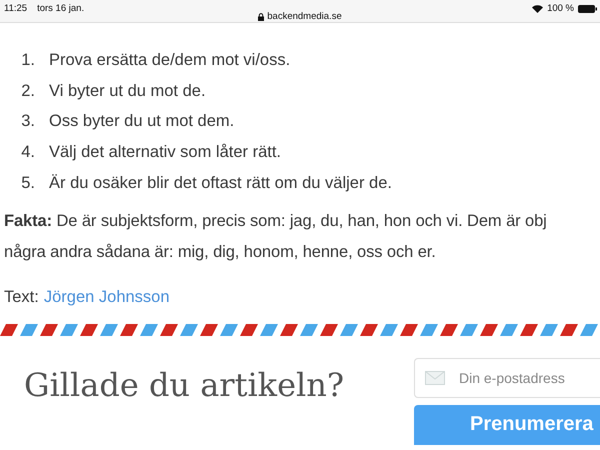 This screenshot has height=450, width=600. Describe the element at coordinates (184, 386) in the screenshot. I see `newsletter-heading: Gillade du artikeln?` at that location.